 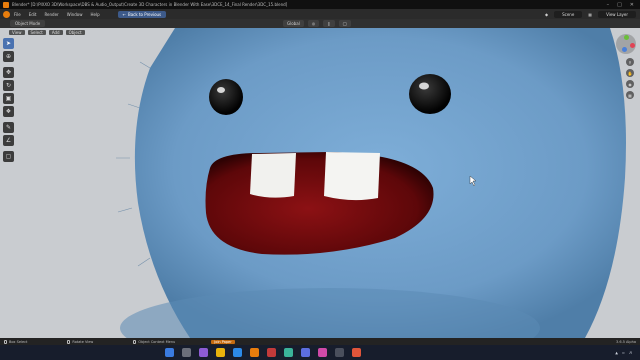 I want to click on view-layer-icon: ▦, so click(x=590, y=14).